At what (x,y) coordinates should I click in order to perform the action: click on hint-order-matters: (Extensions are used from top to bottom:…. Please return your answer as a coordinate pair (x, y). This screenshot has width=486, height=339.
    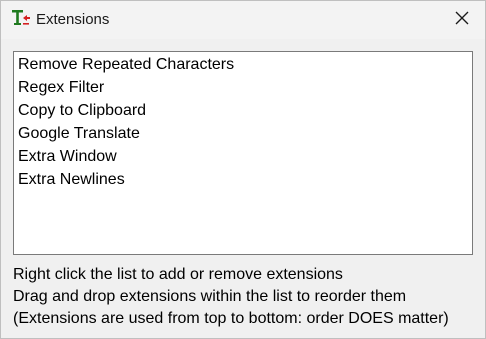
    Looking at the image, I should click on (231, 318).